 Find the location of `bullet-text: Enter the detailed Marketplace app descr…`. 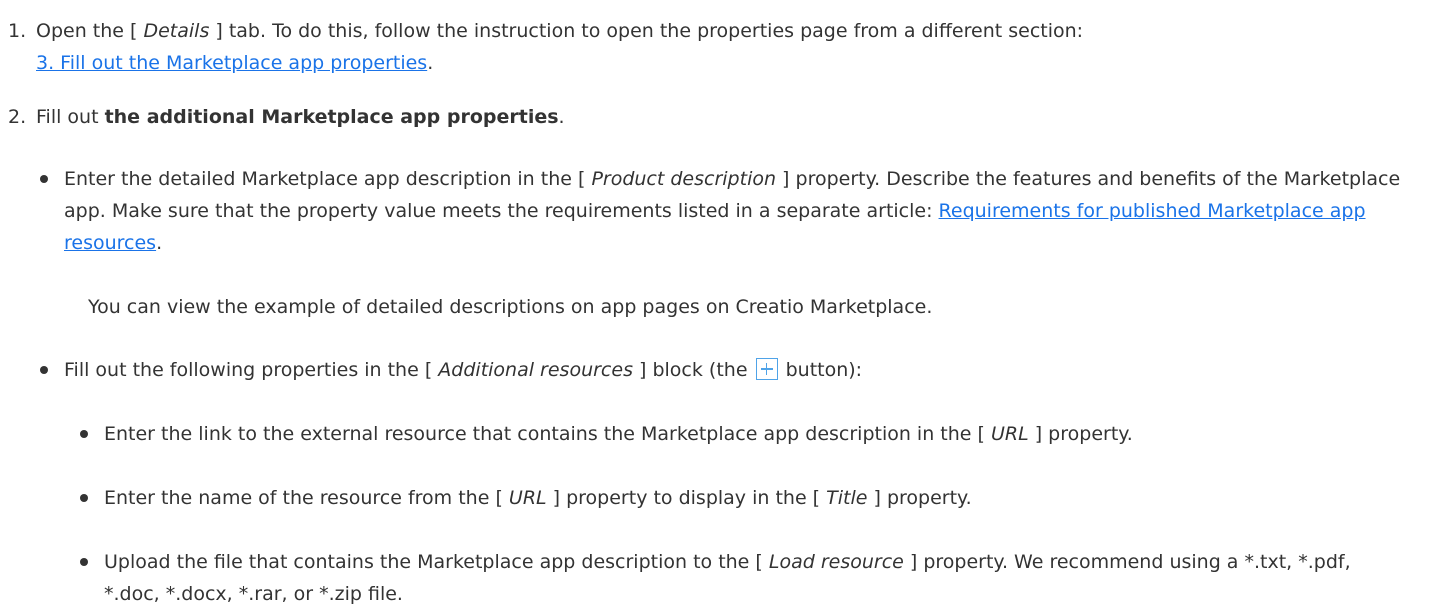

bullet-text: Enter the detailed Marketplace app descr… is located at coordinates (744, 211).